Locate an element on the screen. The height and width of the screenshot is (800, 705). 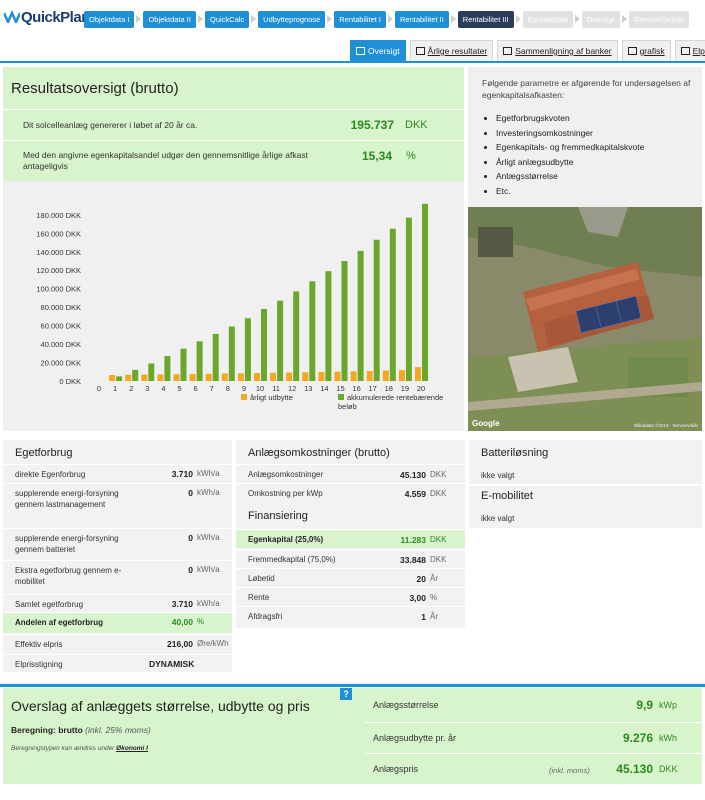
okonomi-link: Økonomi I is located at coordinates (132, 748).